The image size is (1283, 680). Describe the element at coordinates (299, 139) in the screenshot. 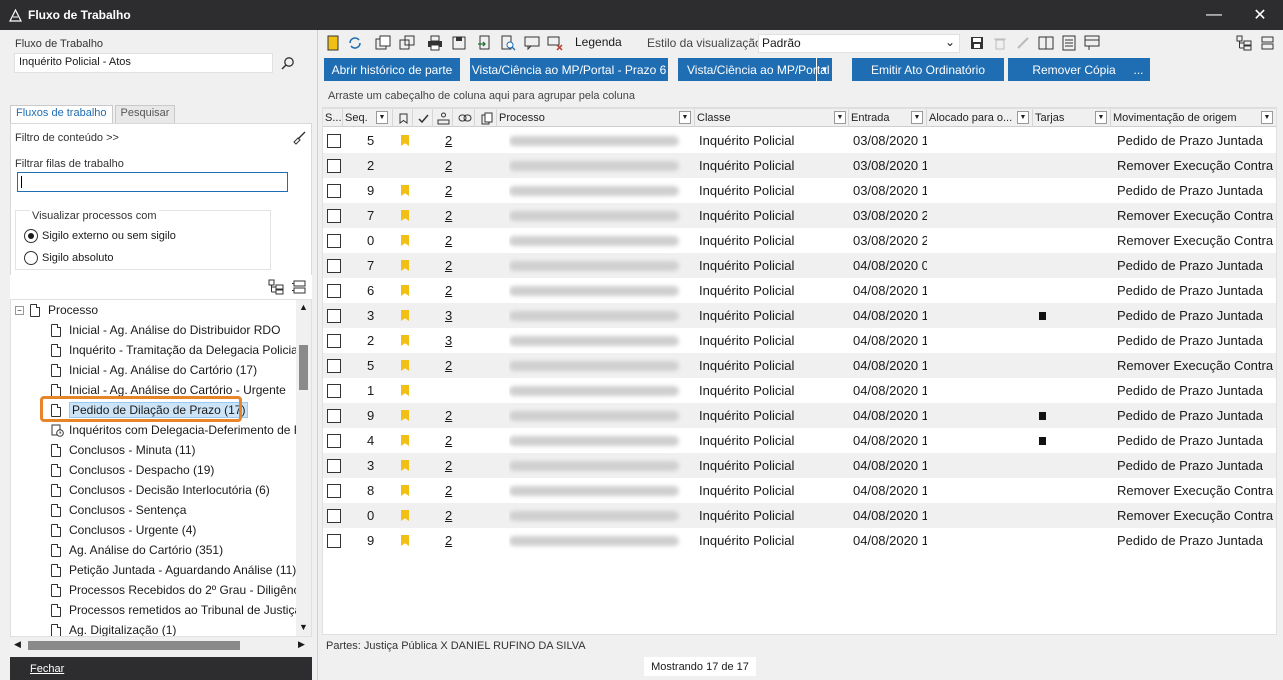

I see `brush-icon` at that location.